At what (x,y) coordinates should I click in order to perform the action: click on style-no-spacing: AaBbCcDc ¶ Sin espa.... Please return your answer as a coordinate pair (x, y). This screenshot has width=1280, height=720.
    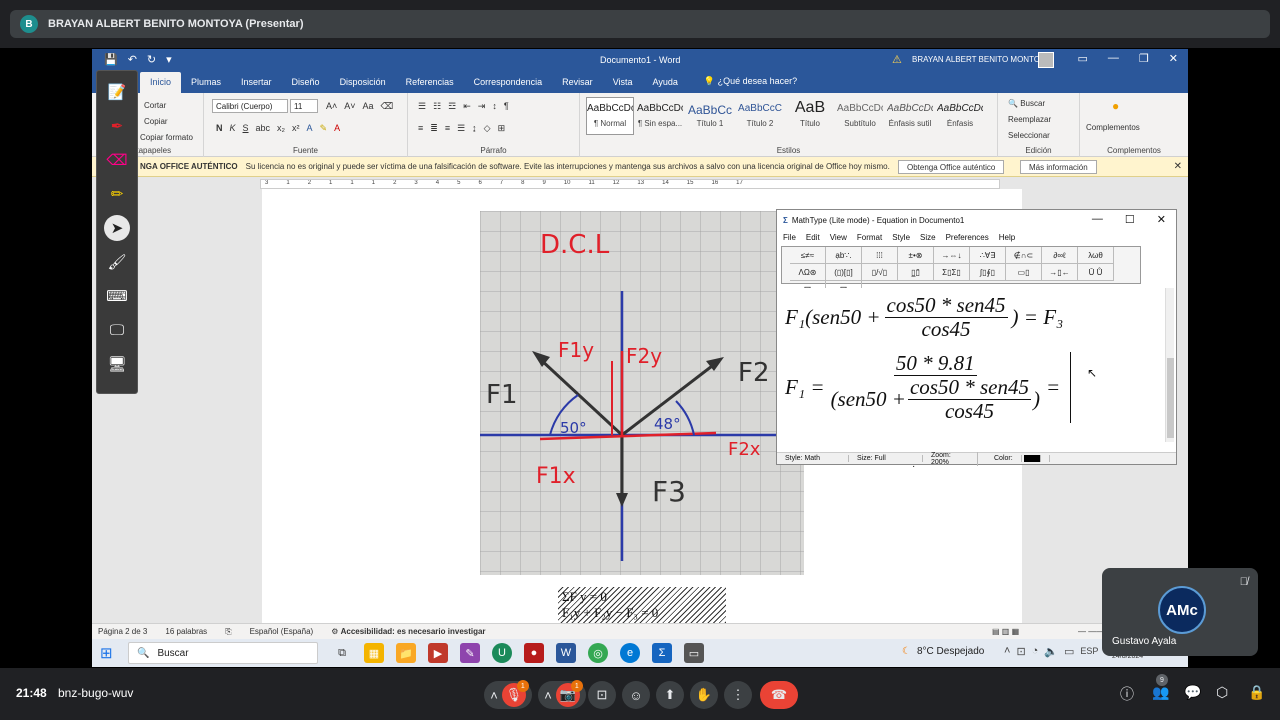
    Looking at the image, I should click on (660, 116).